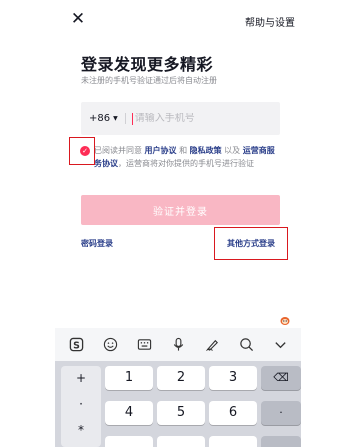  What do you see at coordinates (183, 150) in the screenshot?
I see `agreement-and: 和` at bounding box center [183, 150].